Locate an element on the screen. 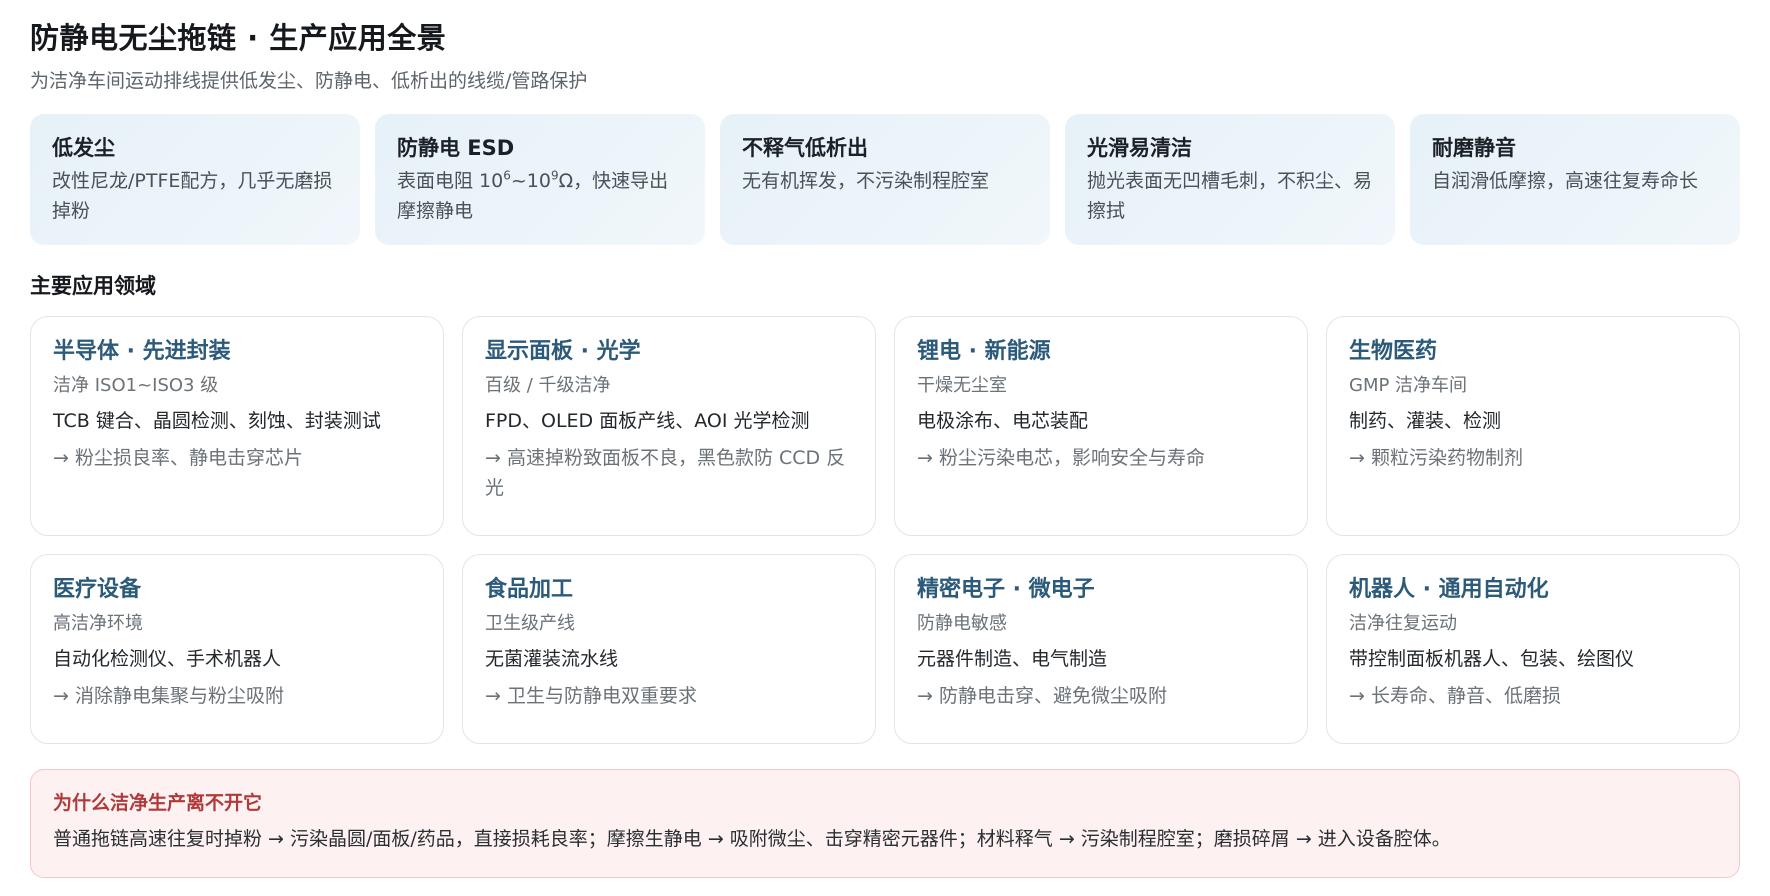  resistance-exponent-low: 6 is located at coordinates (507, 175).